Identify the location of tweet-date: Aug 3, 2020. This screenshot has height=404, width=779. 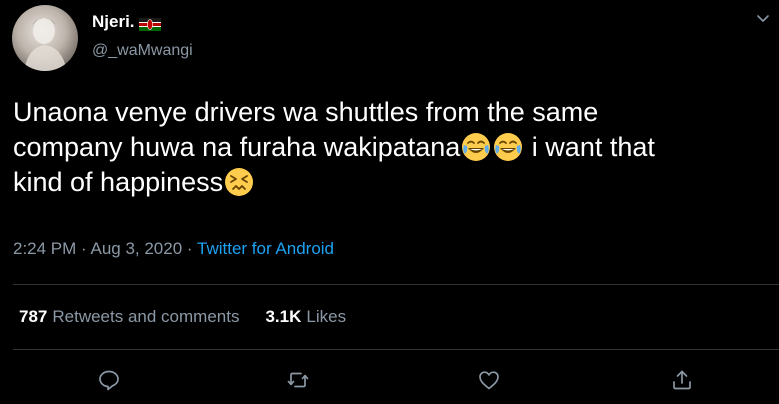
(136, 248).